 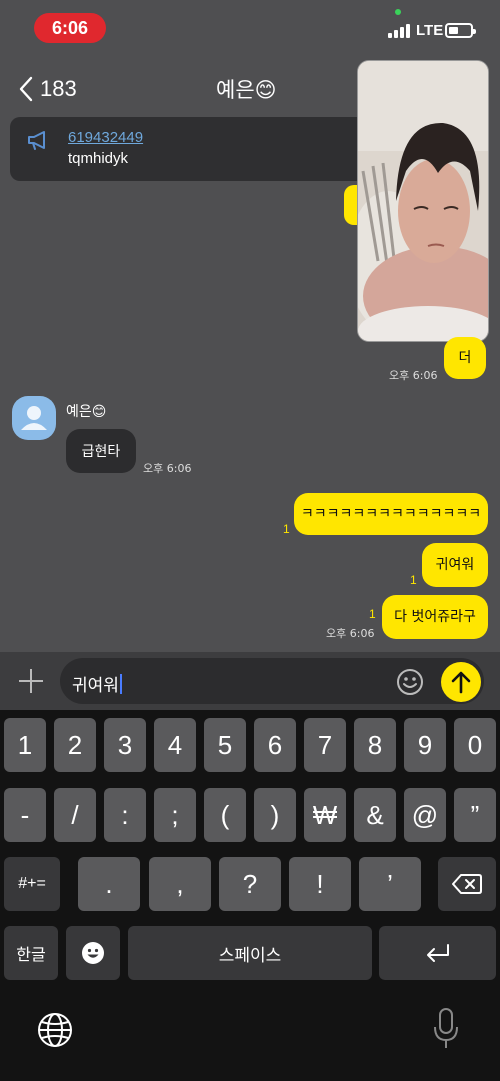 What do you see at coordinates (225, 815) in the screenshot?
I see `key: (` at bounding box center [225, 815].